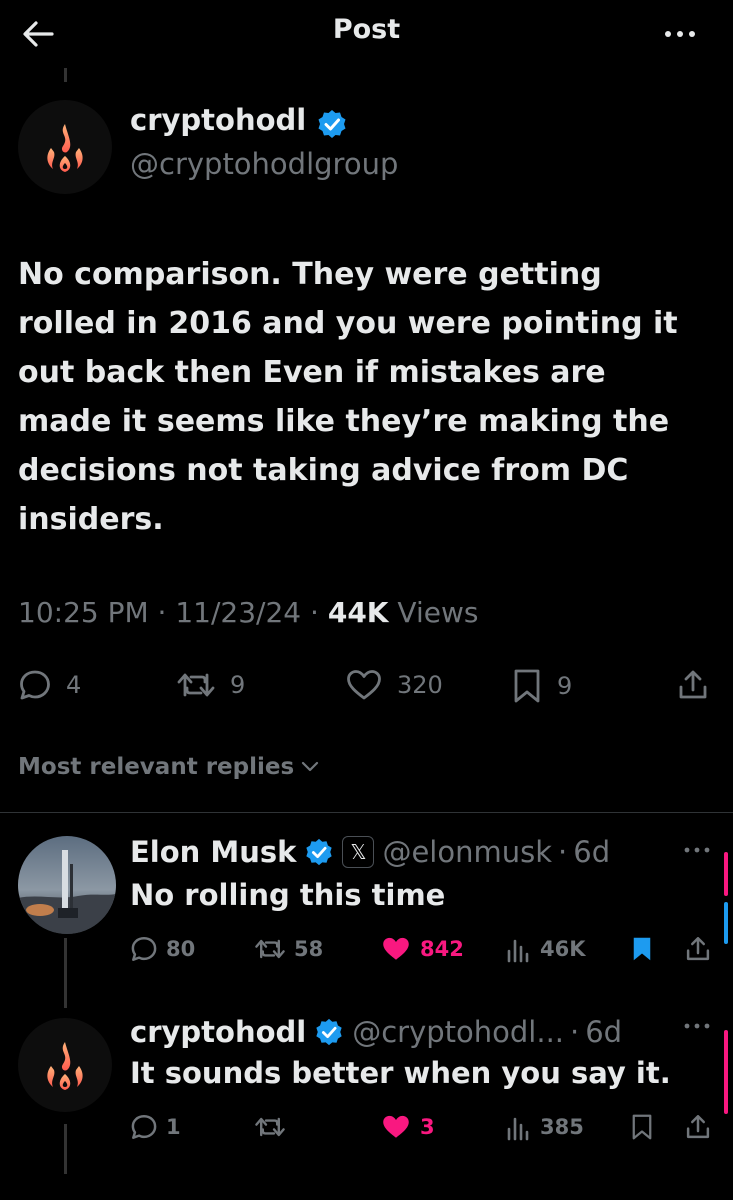  Describe the element at coordinates (400, 1073) in the screenshot. I see `reply-text: It sounds better when you say it.` at that location.